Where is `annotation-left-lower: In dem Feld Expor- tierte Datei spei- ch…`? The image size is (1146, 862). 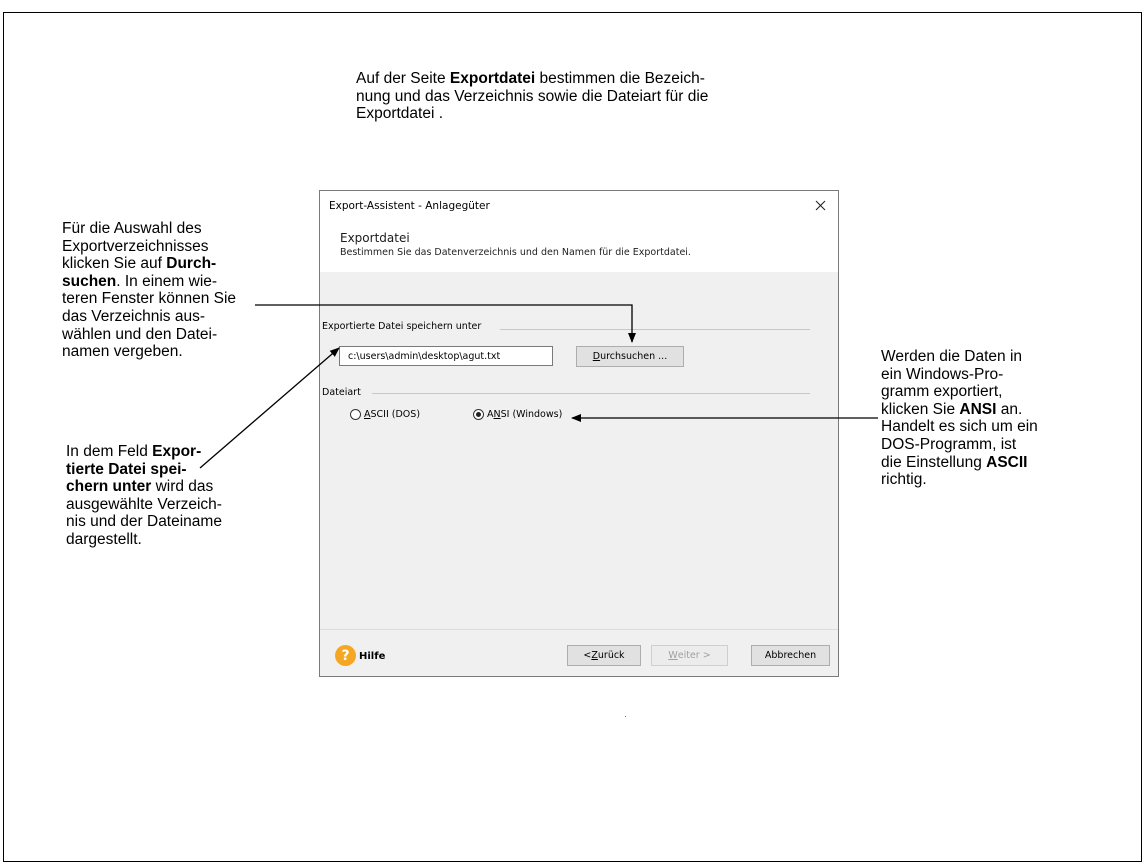 annotation-left-lower: In dem Feld Expor- tierte Datei spei- ch… is located at coordinates (144, 495).